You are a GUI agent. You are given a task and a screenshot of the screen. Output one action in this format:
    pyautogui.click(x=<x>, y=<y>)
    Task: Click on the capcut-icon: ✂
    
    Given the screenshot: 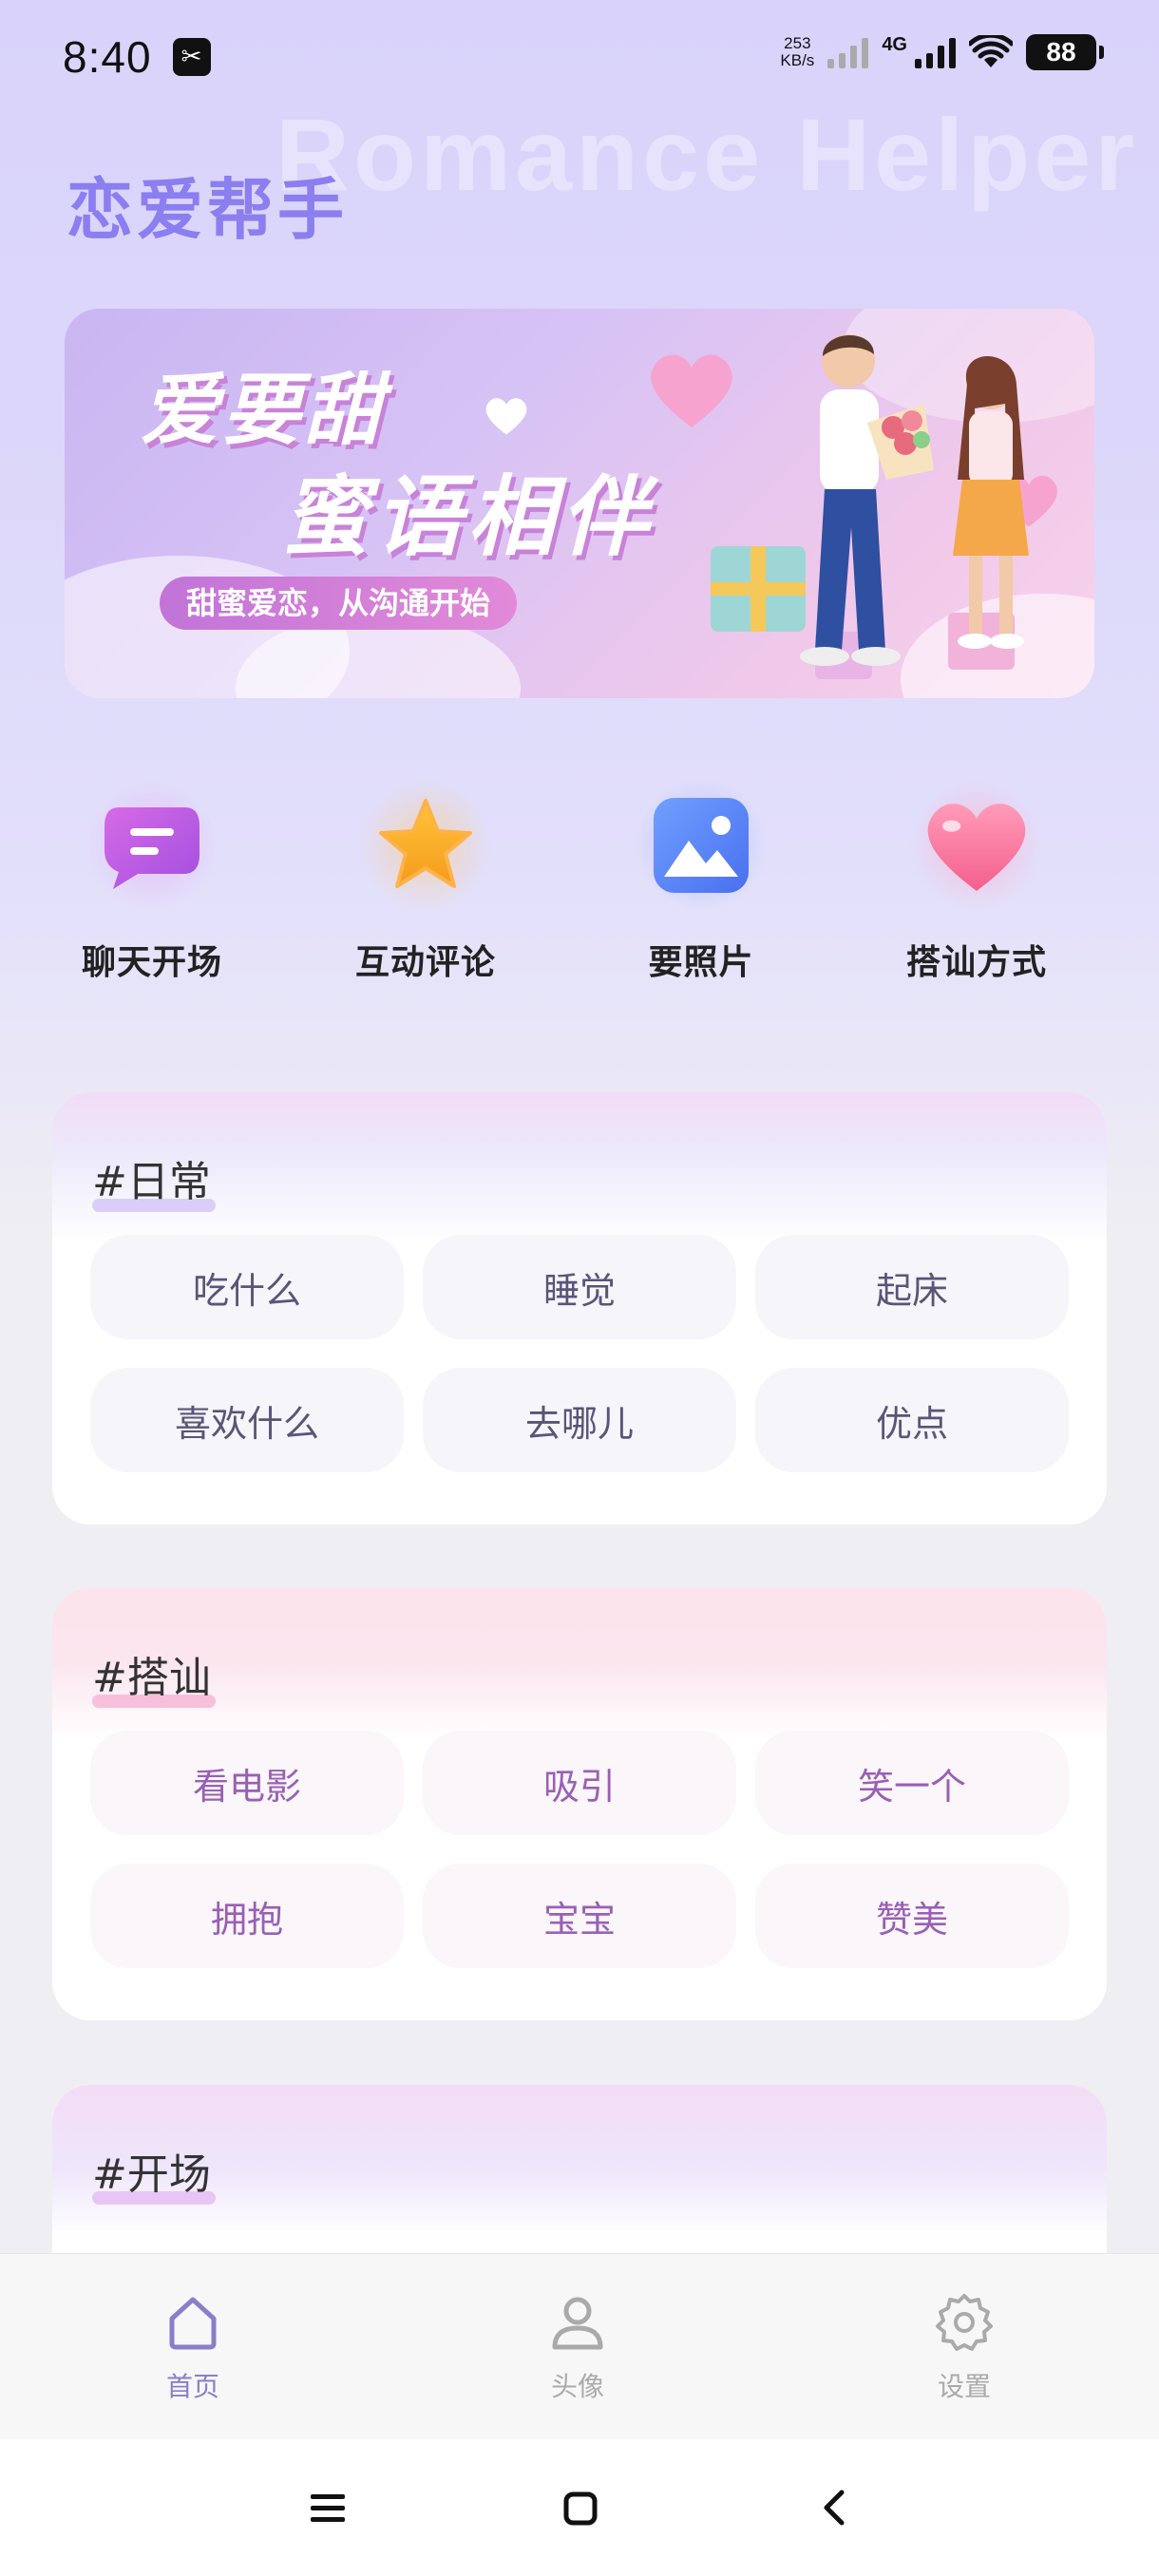 What is the action you would take?
    pyautogui.click(x=191, y=57)
    